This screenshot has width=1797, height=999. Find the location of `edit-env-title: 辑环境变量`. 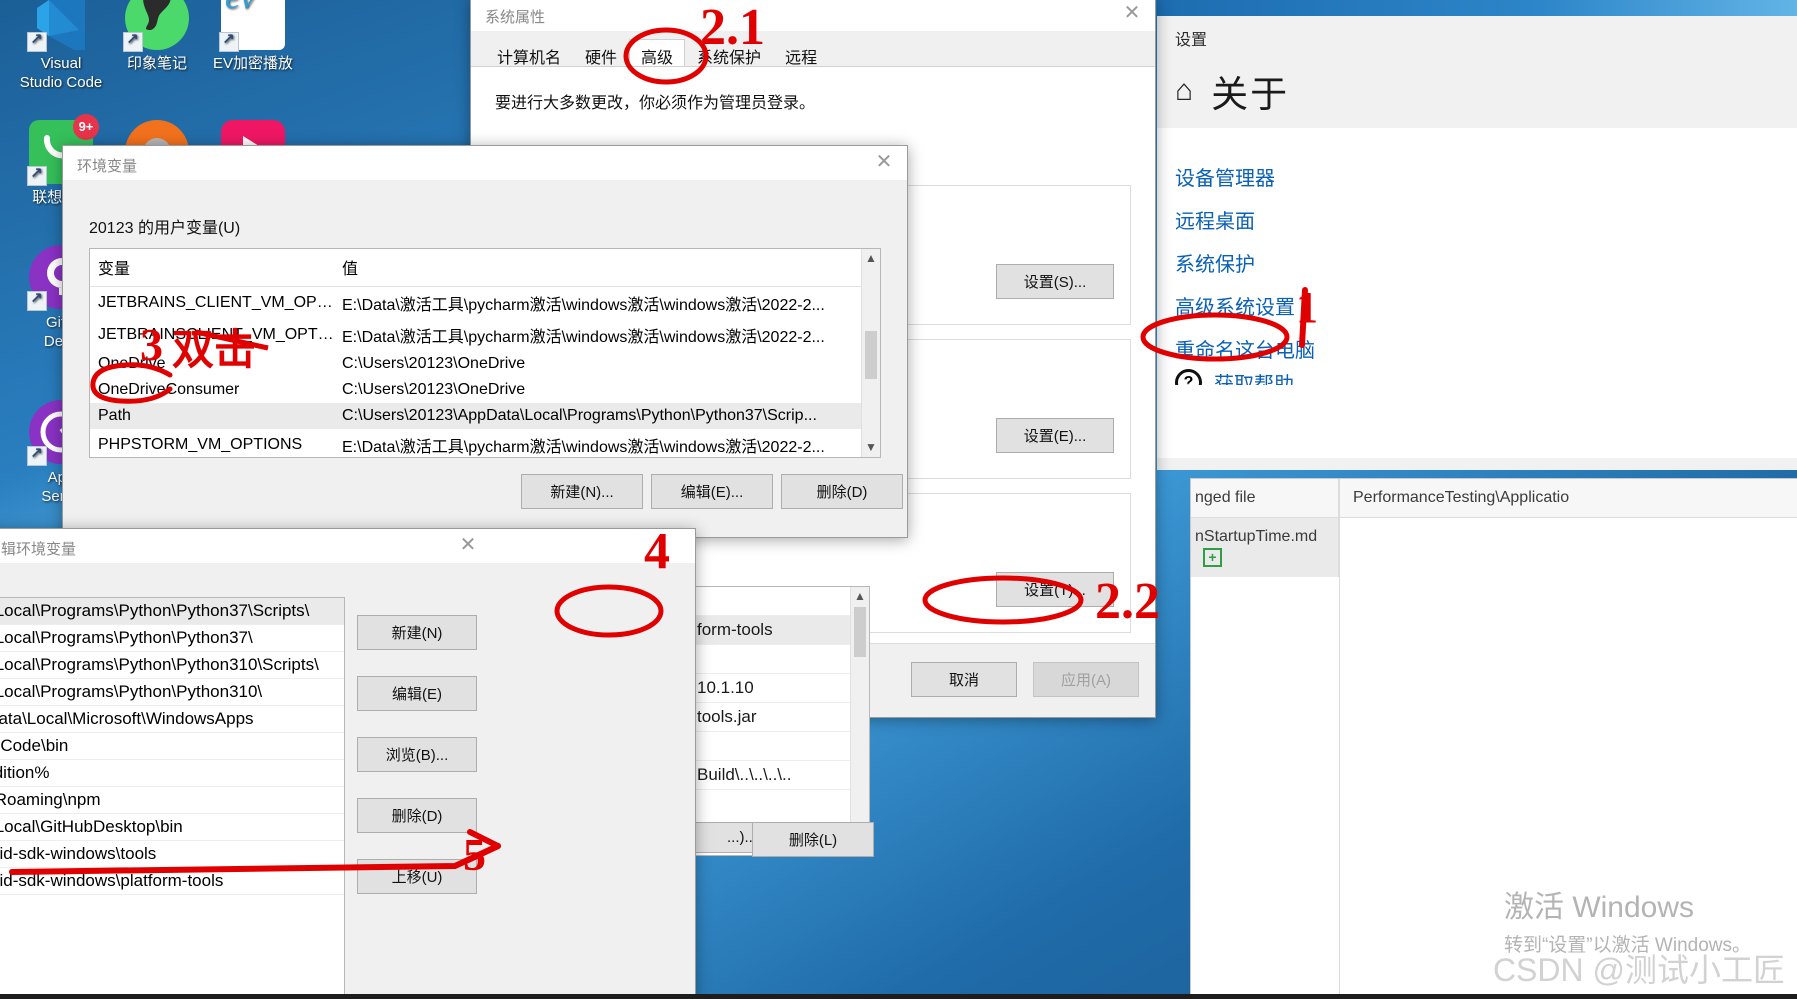

edit-env-title: 辑环境变量 is located at coordinates (347, 546).